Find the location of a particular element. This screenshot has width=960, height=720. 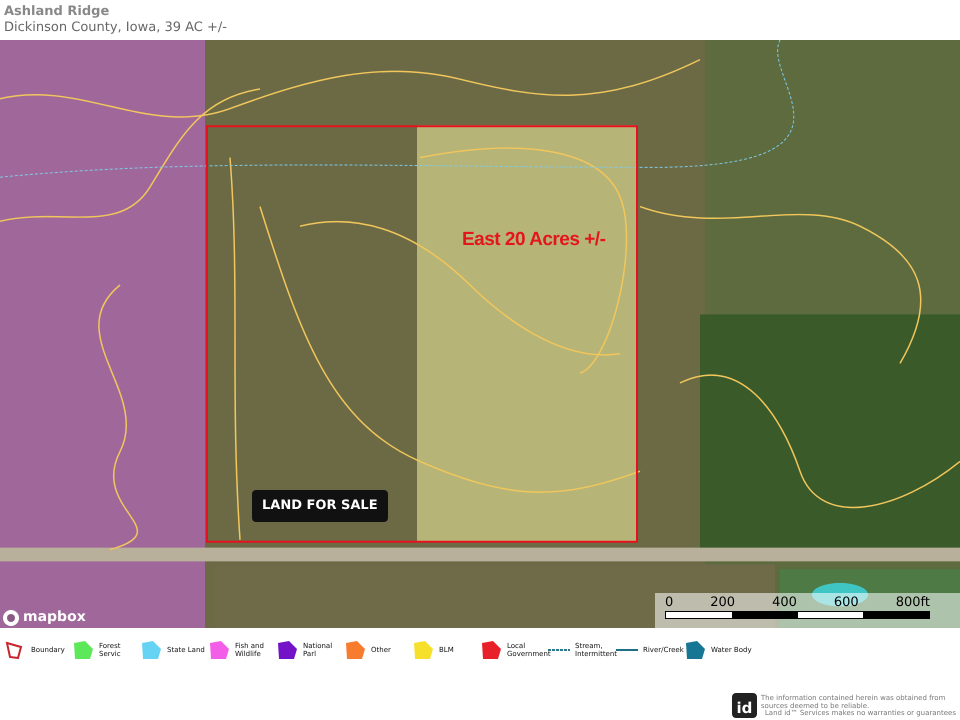

scale-label: 400 is located at coordinates (784, 602).